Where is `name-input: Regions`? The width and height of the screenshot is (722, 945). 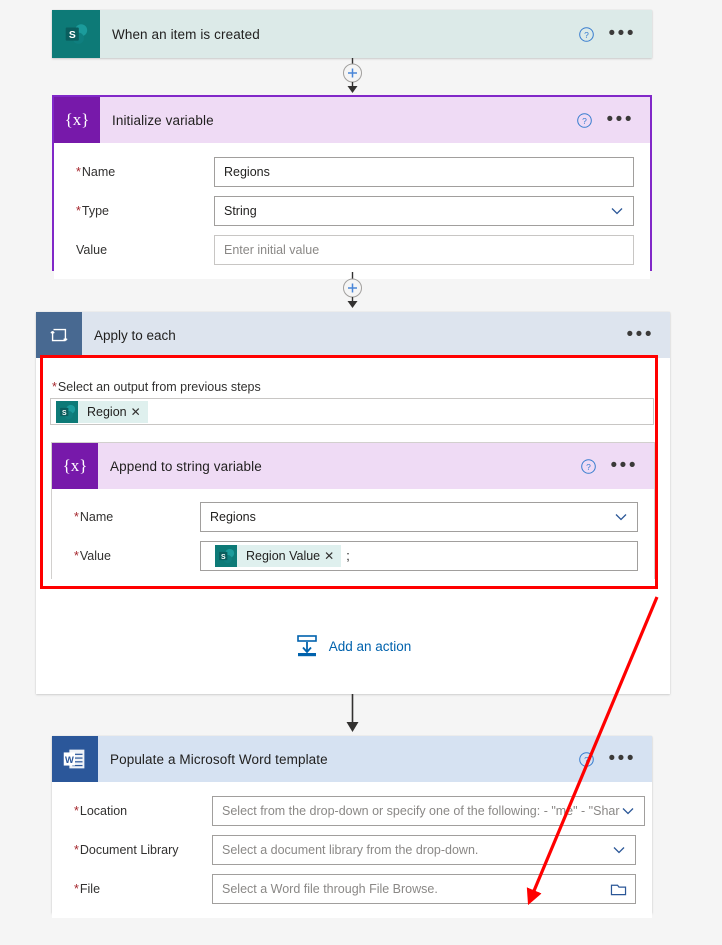 name-input: Regions is located at coordinates (424, 172).